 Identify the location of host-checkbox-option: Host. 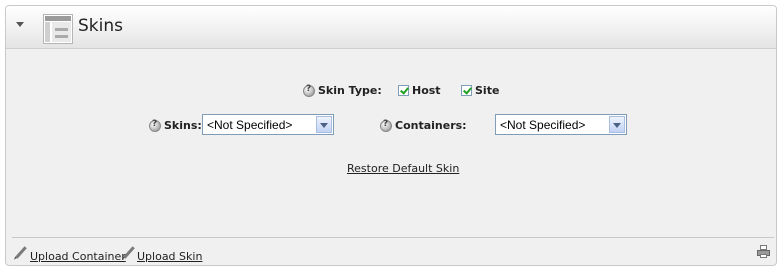
(419, 90).